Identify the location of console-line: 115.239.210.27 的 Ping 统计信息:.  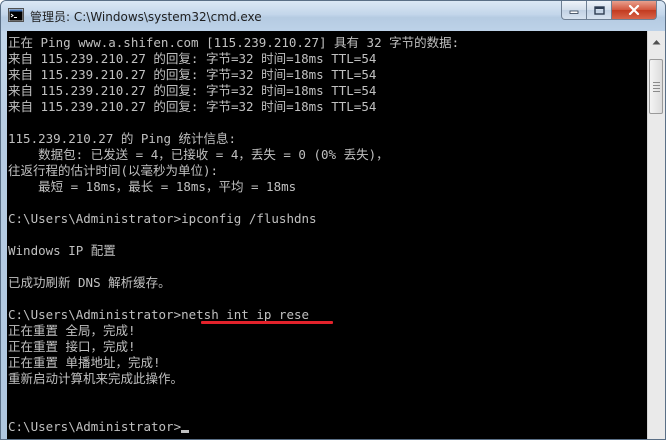
(122, 138).